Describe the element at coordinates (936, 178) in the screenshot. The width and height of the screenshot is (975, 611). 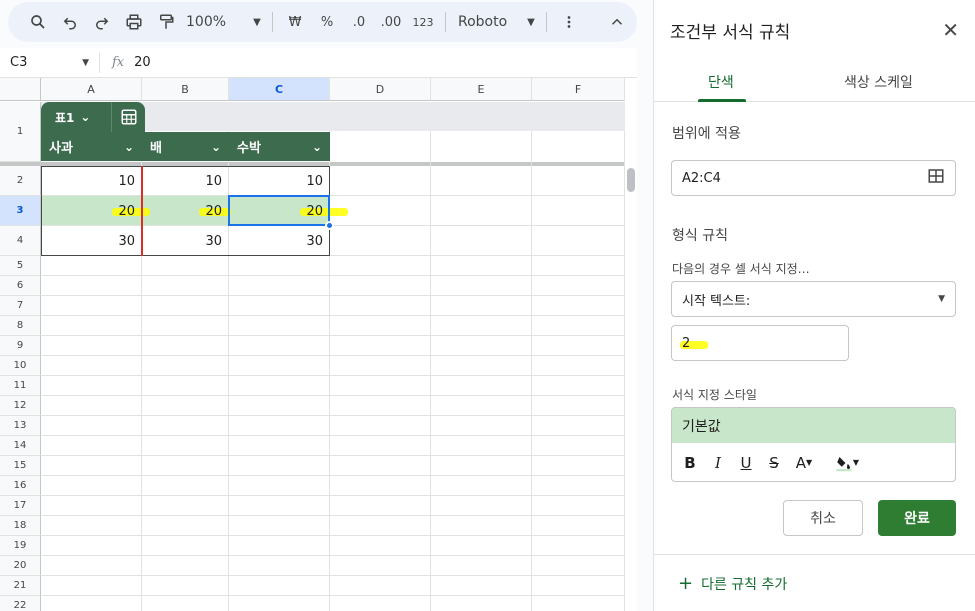
I see `grid-select-icon` at that location.